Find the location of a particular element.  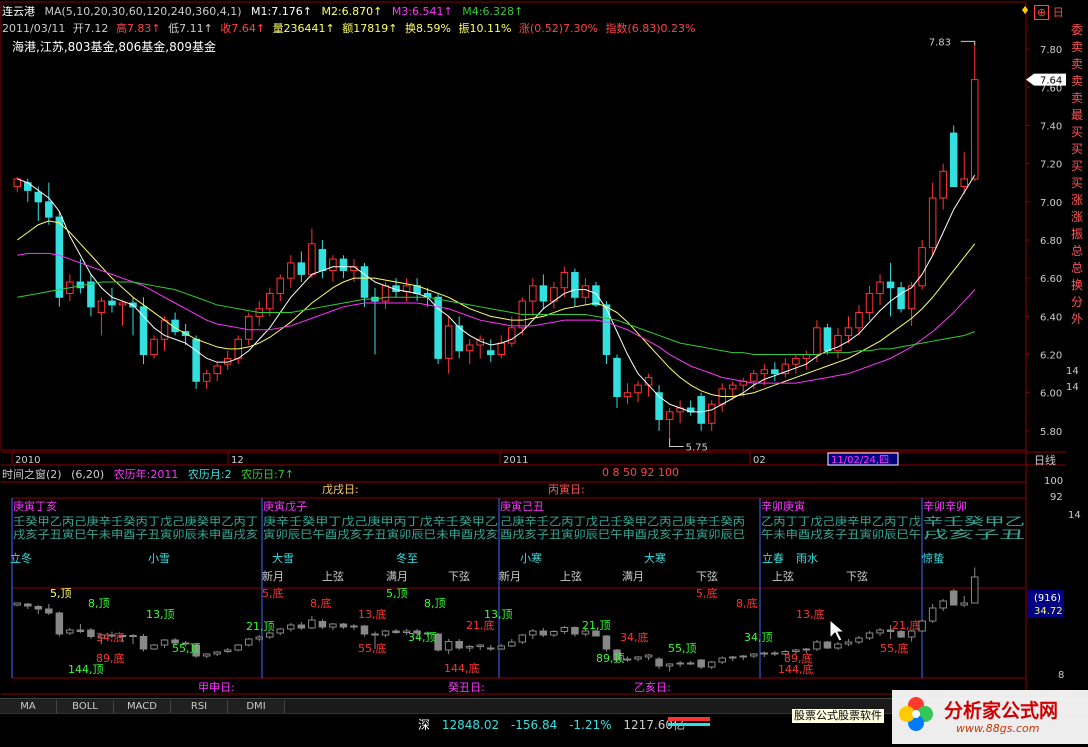

top-right-tabs: ⊕ 日 is located at coordinates (1059, 12).